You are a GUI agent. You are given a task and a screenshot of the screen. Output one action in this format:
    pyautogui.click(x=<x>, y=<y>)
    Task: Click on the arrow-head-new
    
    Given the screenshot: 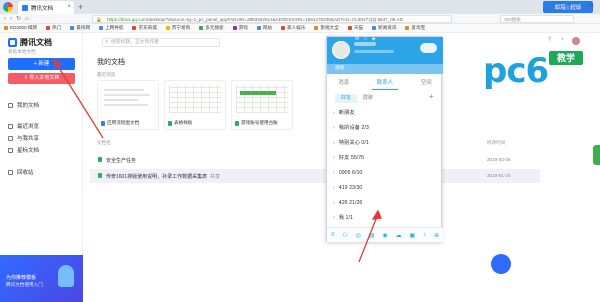 What is the action you would take?
    pyautogui.click(x=57, y=63)
    